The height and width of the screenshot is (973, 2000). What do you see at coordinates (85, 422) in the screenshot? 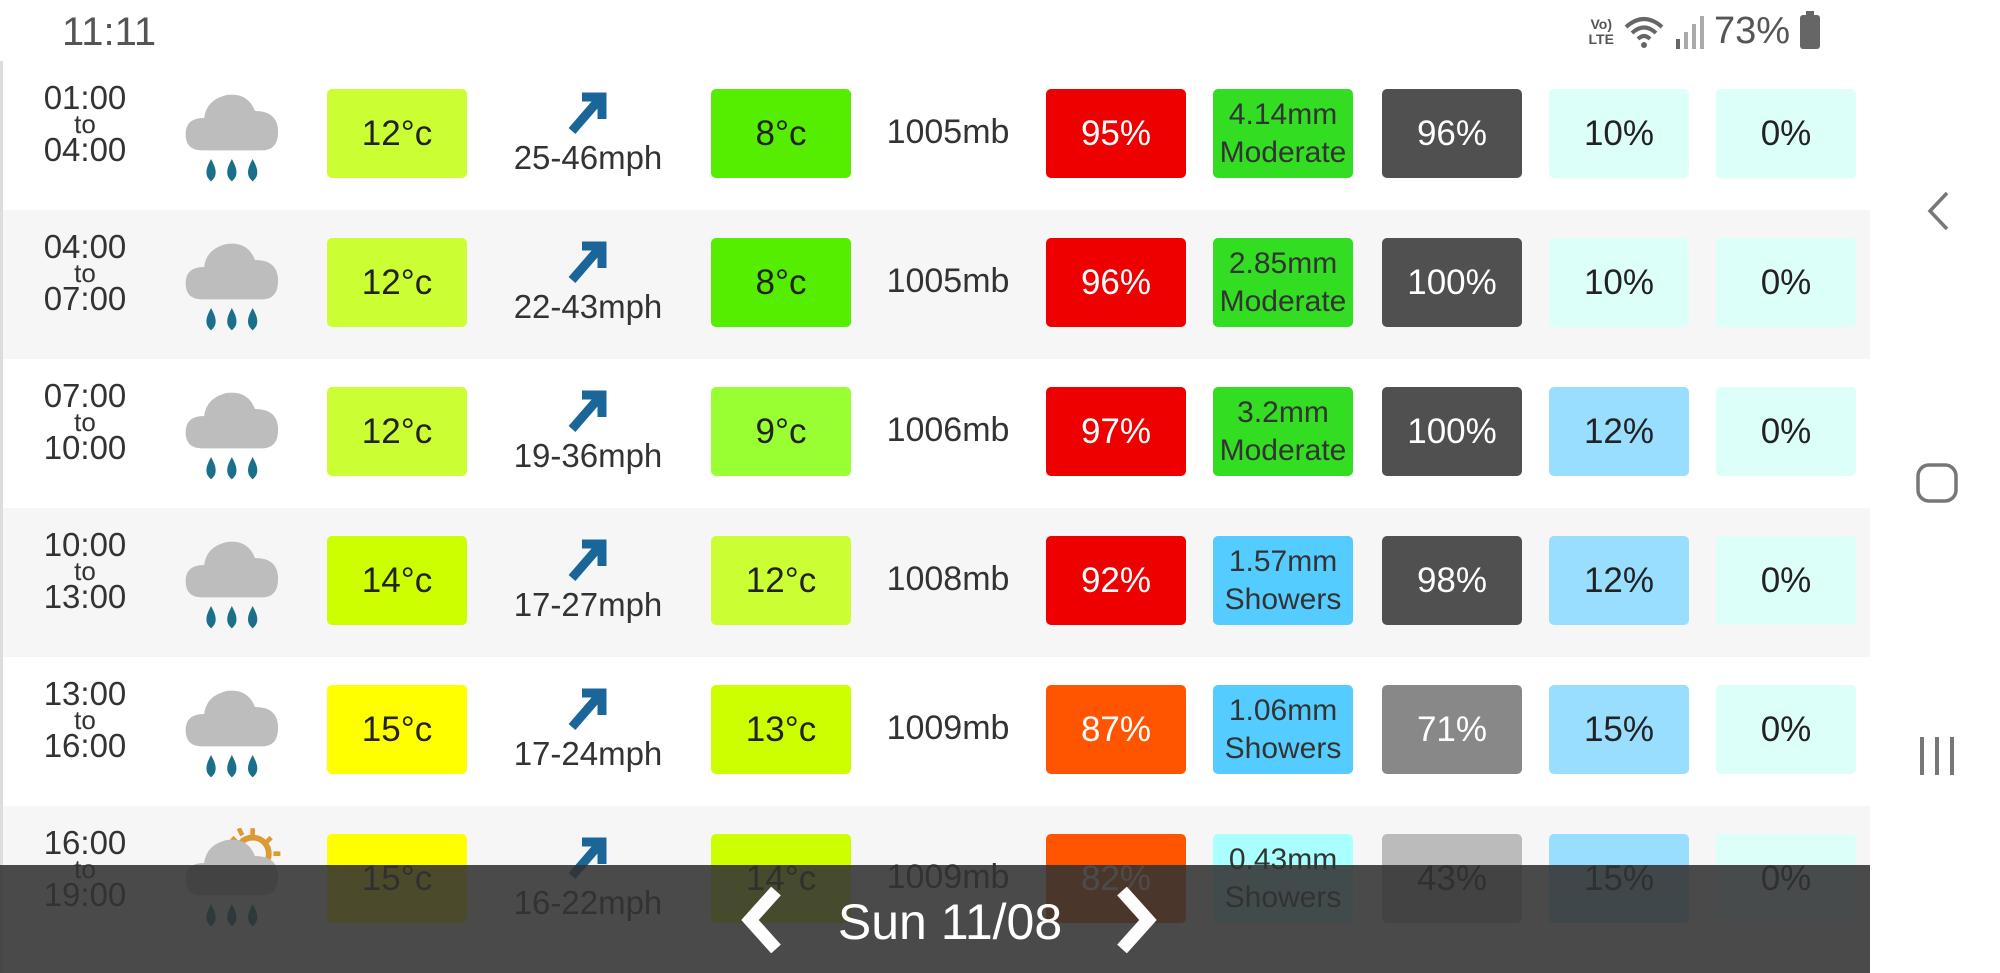
I see `time-range: 07:00 to 10:00` at bounding box center [85, 422].